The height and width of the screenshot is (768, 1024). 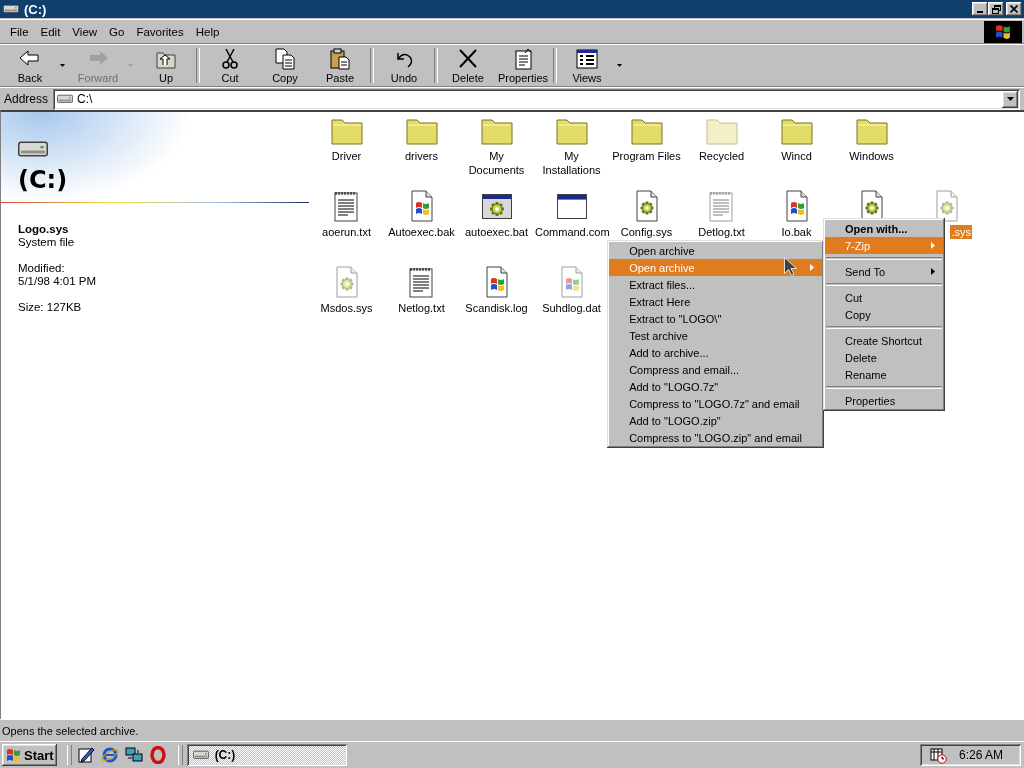 I want to click on file-label: drivers, so click(x=421, y=156).